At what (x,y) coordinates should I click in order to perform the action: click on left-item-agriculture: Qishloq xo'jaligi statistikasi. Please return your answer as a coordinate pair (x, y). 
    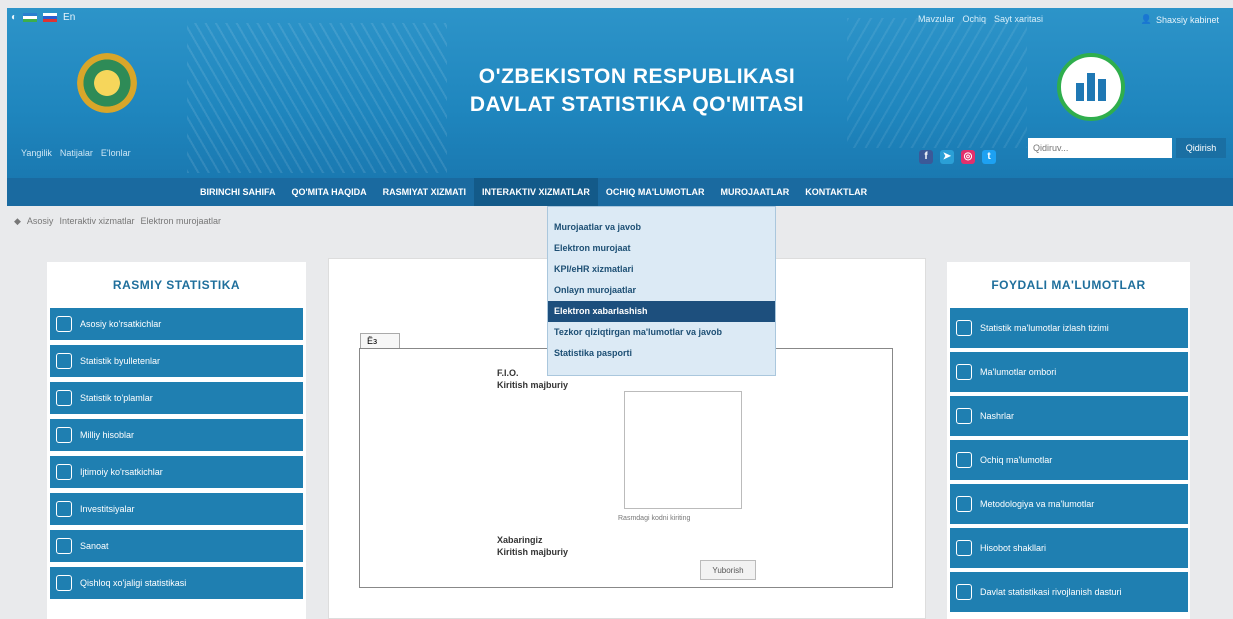
    Looking at the image, I should click on (176, 583).